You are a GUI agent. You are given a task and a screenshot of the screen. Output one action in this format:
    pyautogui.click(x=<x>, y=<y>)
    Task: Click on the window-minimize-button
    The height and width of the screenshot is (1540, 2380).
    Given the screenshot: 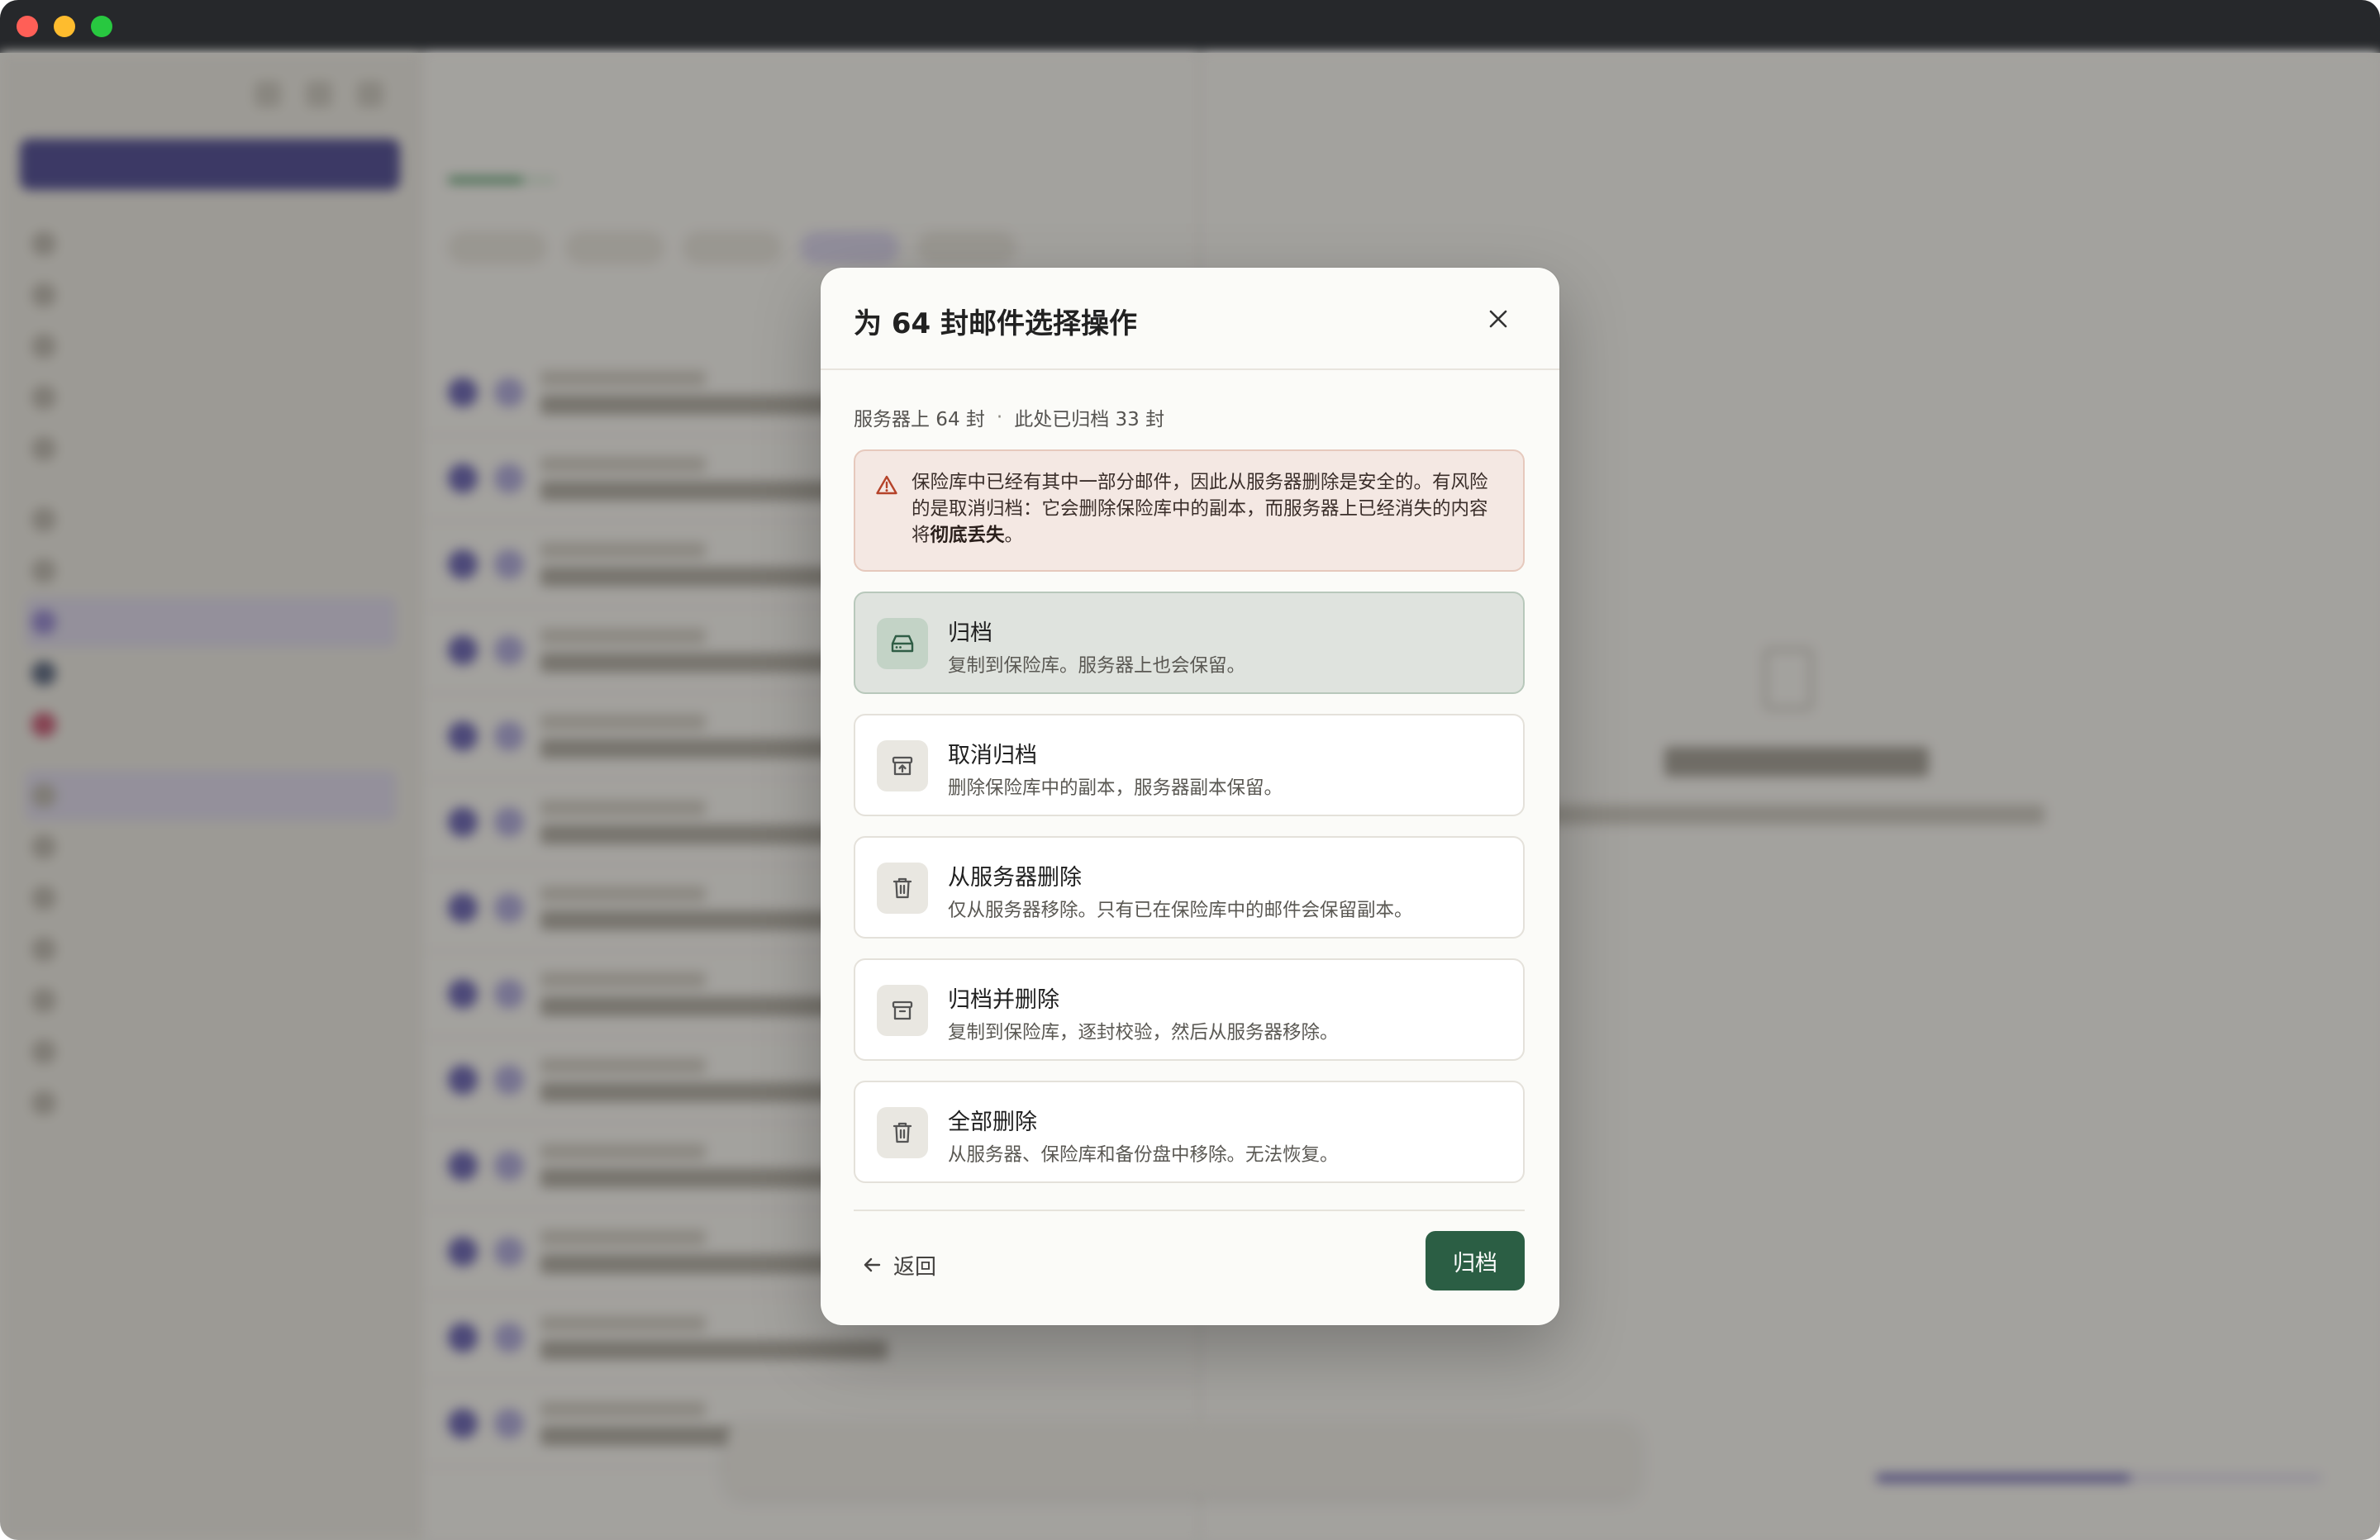 What is the action you would take?
    pyautogui.click(x=64, y=26)
    